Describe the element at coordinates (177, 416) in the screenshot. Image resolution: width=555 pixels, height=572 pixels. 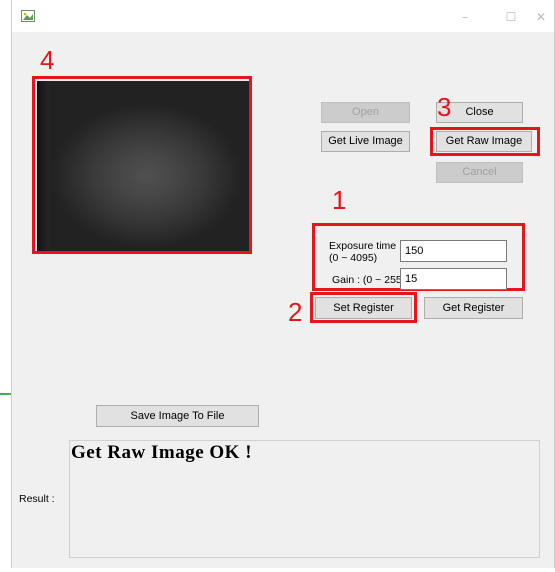
I see `save-image-button: Save Image To File` at that location.